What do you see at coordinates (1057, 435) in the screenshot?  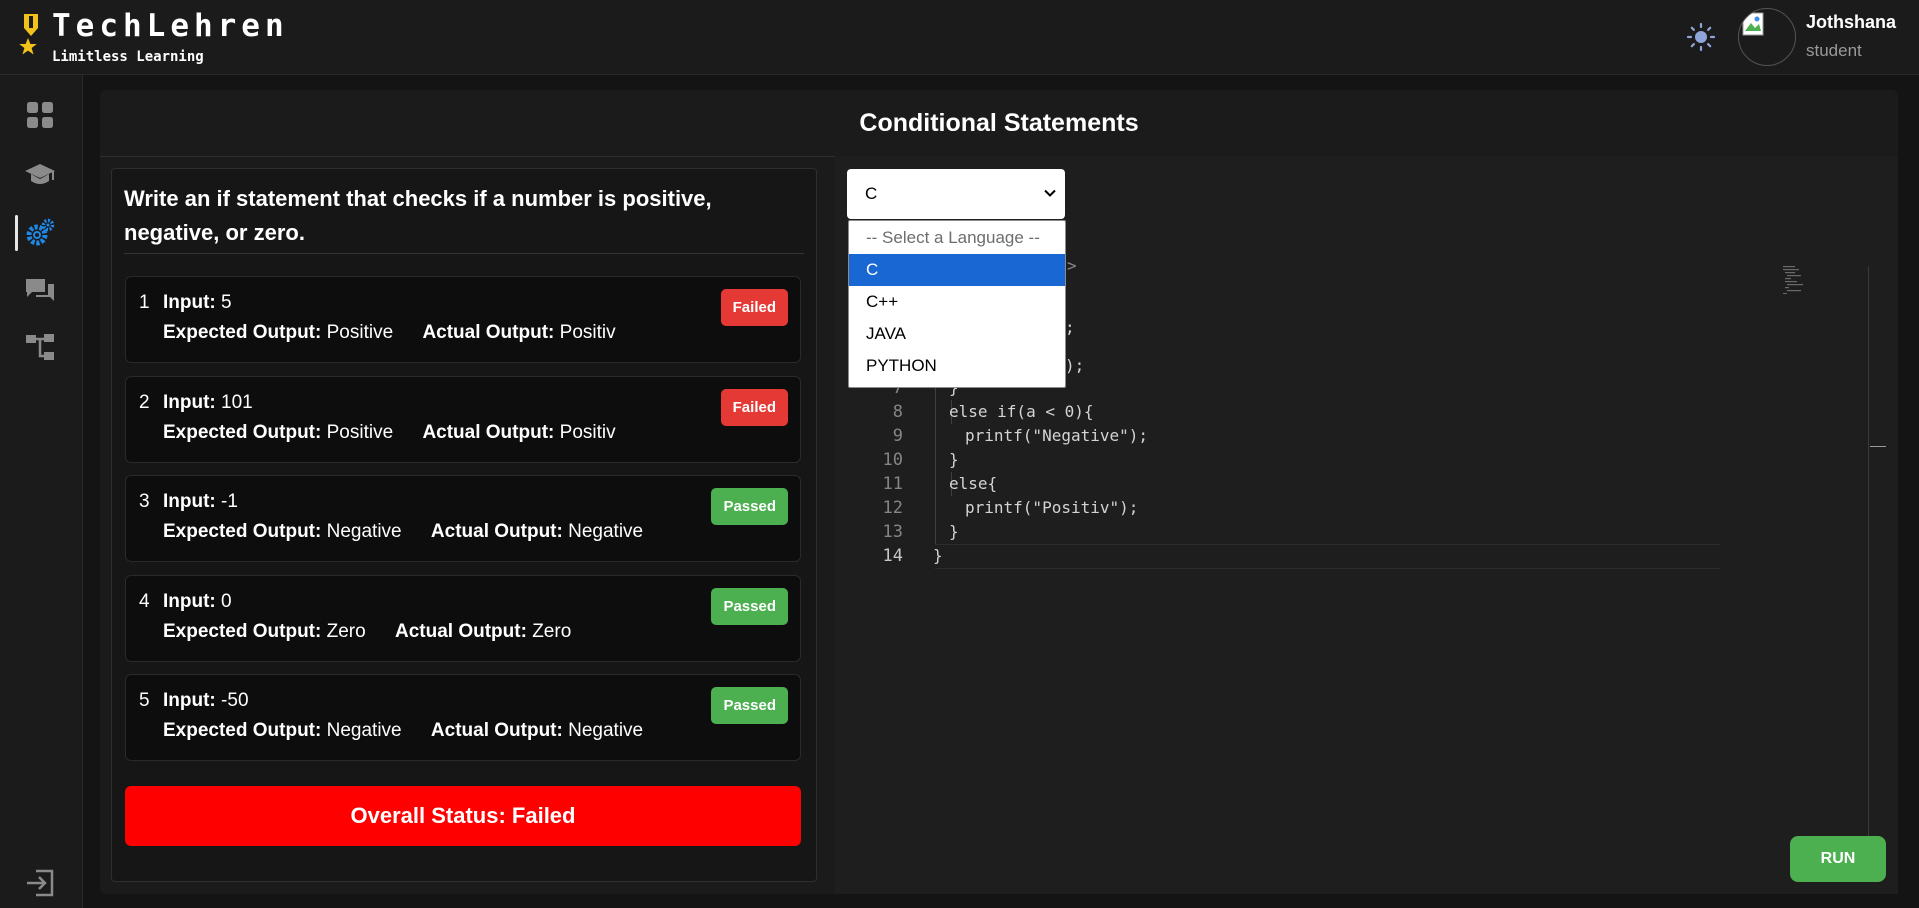 I see `code-line: printf("Negative");` at bounding box center [1057, 435].